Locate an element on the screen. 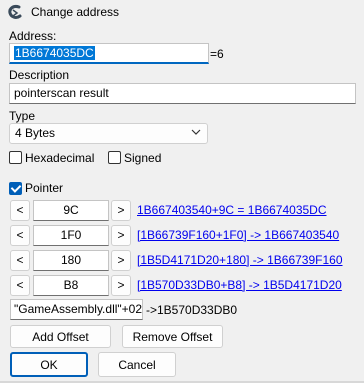 This screenshot has width=364, height=383. address-value: 1B6674035DC is located at coordinates (54, 53).